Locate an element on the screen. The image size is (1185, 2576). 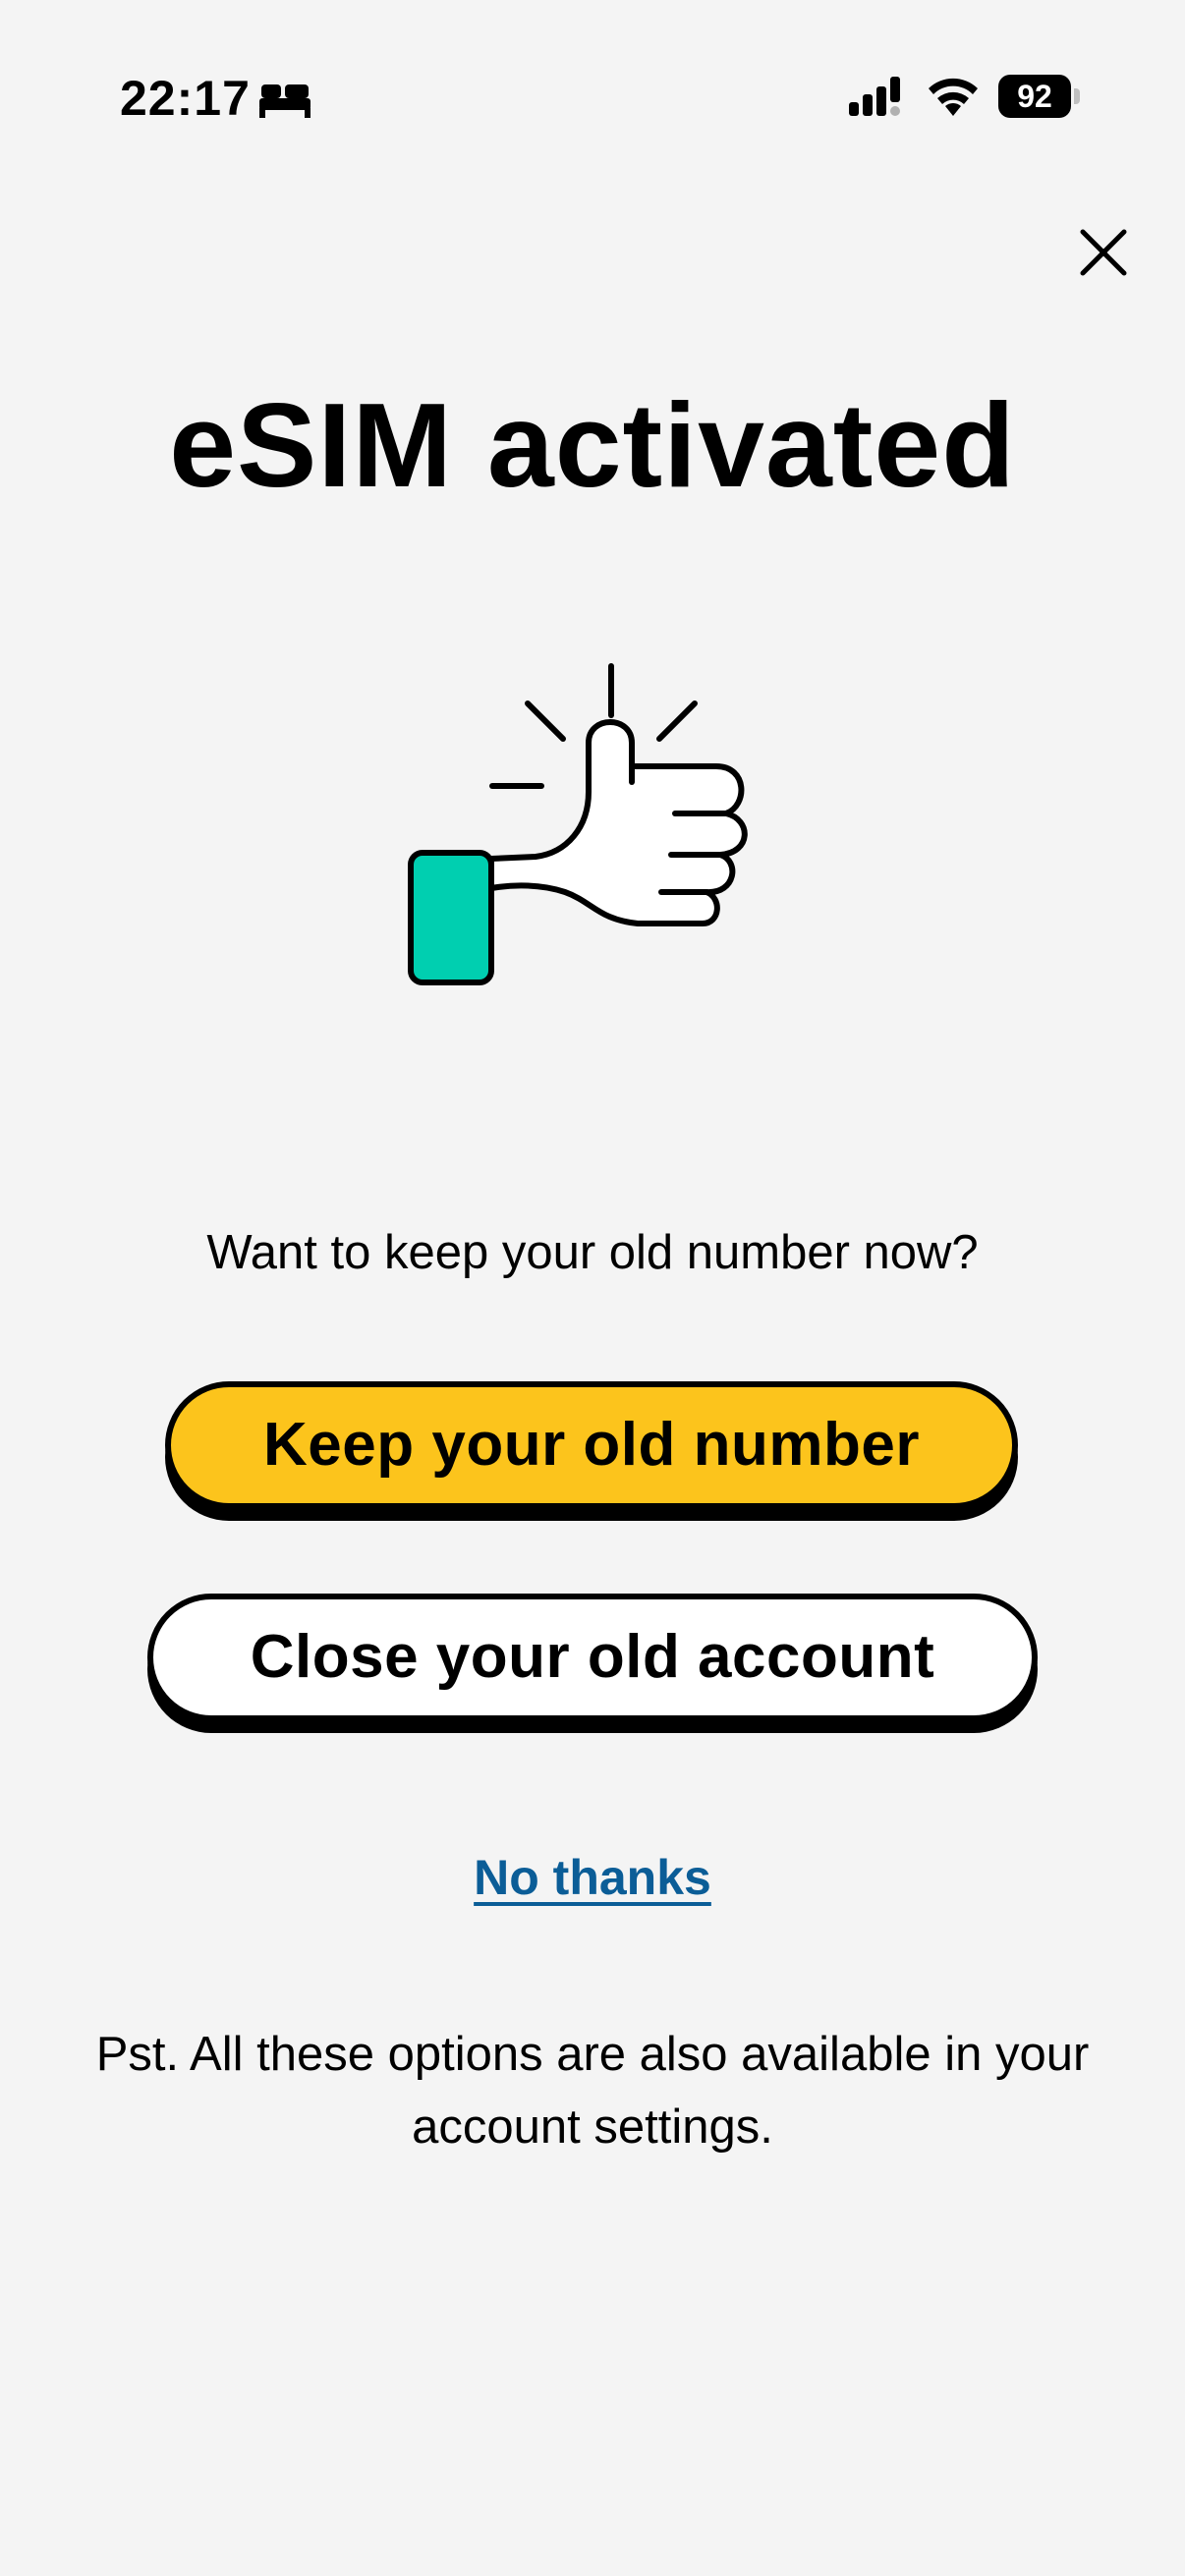
no-thanks-row: No thanks is located at coordinates (592, 1877).